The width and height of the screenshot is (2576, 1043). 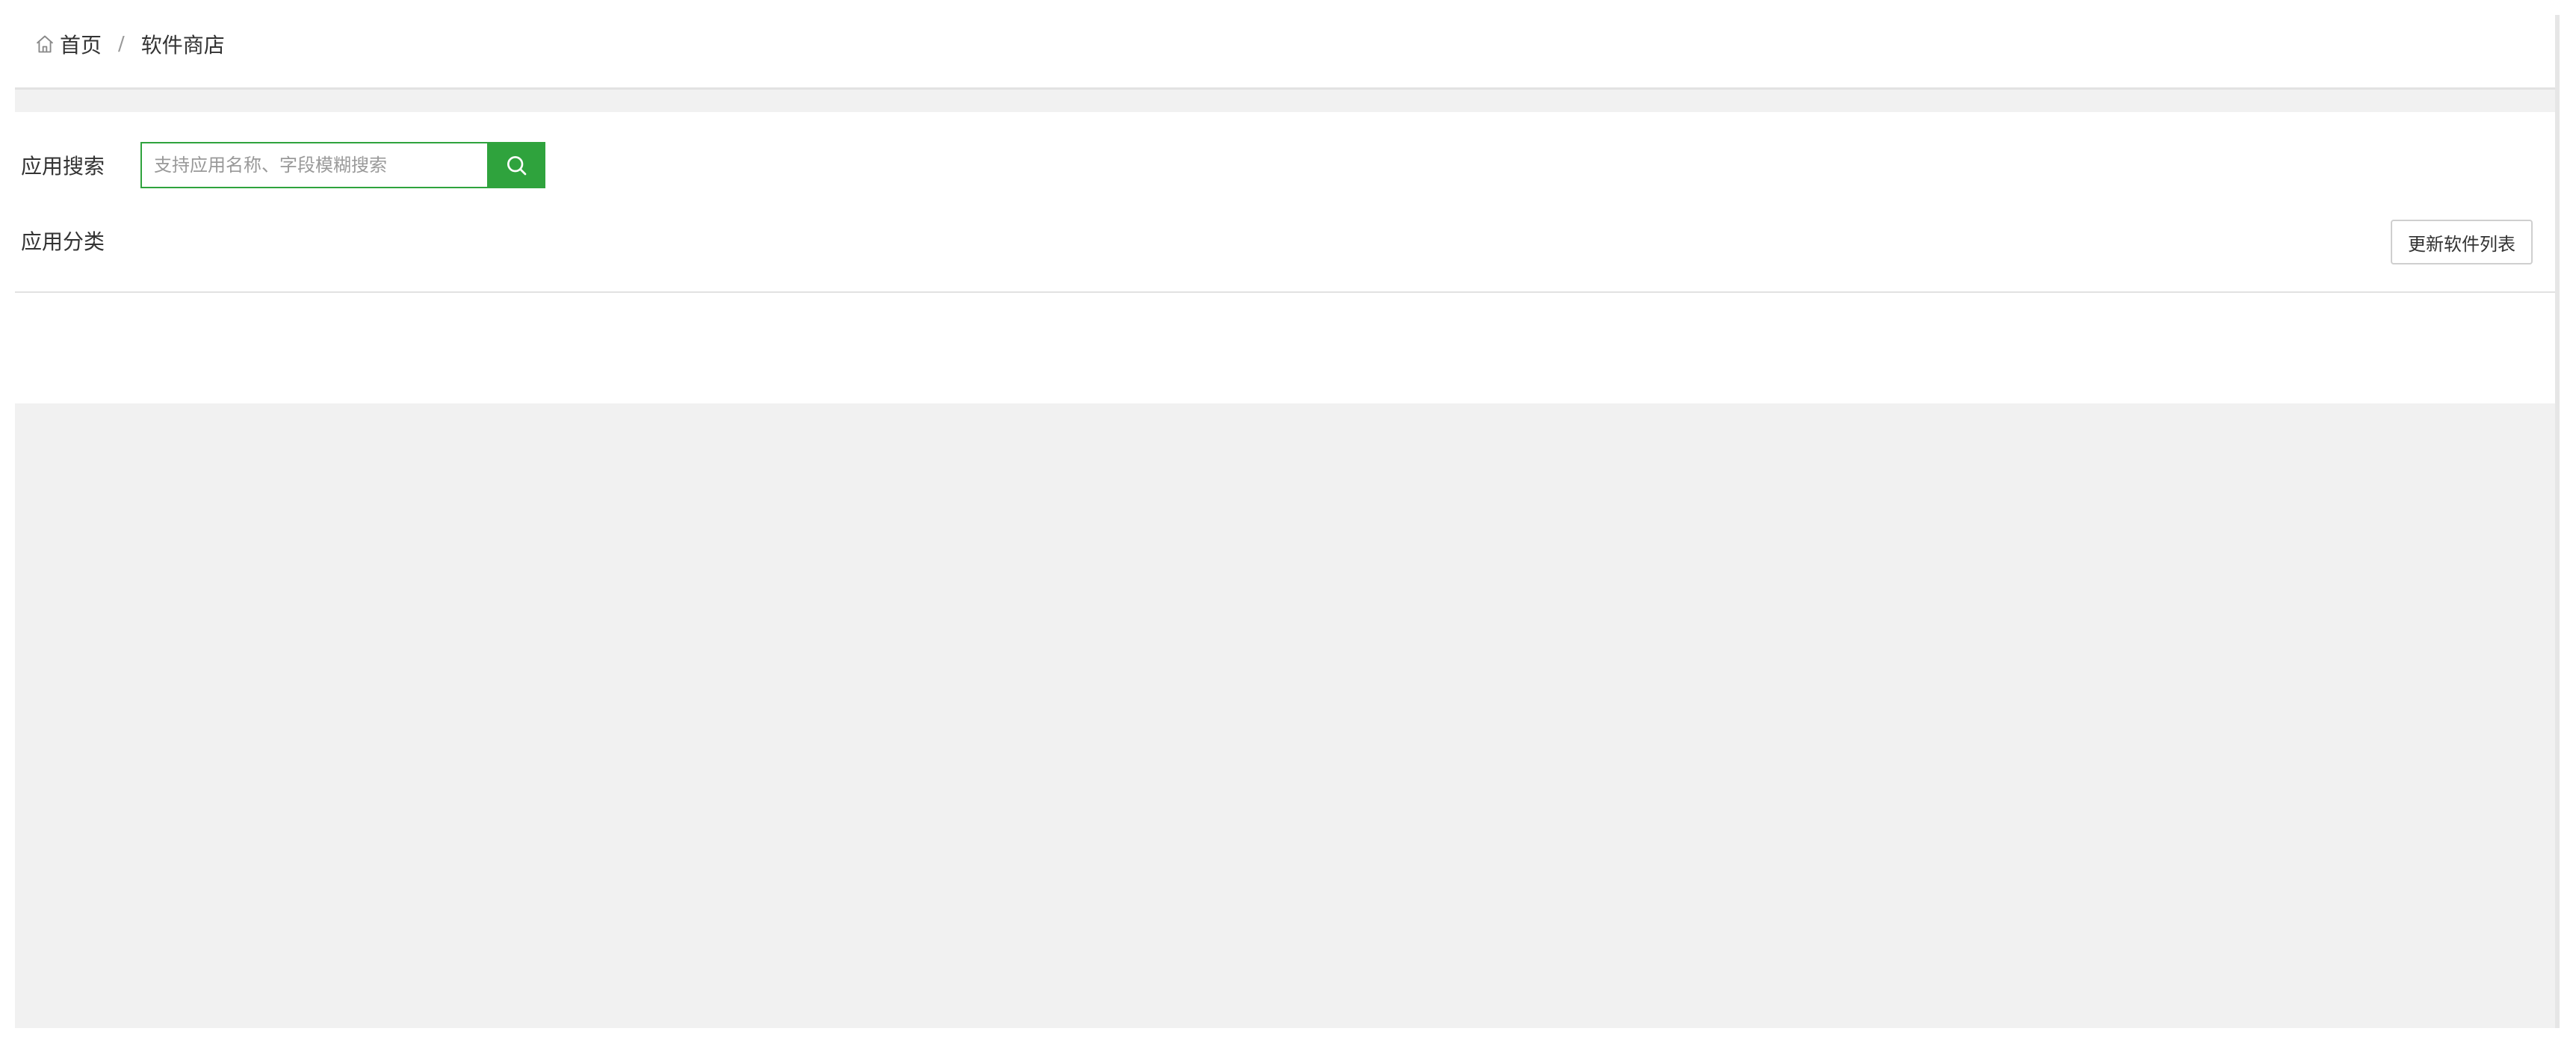 I want to click on search-row: 应用搜索, so click(x=283, y=165).